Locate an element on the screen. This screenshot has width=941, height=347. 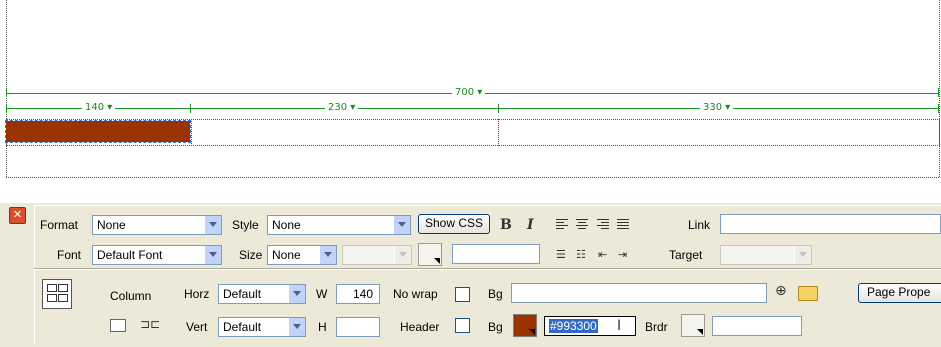
format-select-value: None is located at coordinates (111, 225).